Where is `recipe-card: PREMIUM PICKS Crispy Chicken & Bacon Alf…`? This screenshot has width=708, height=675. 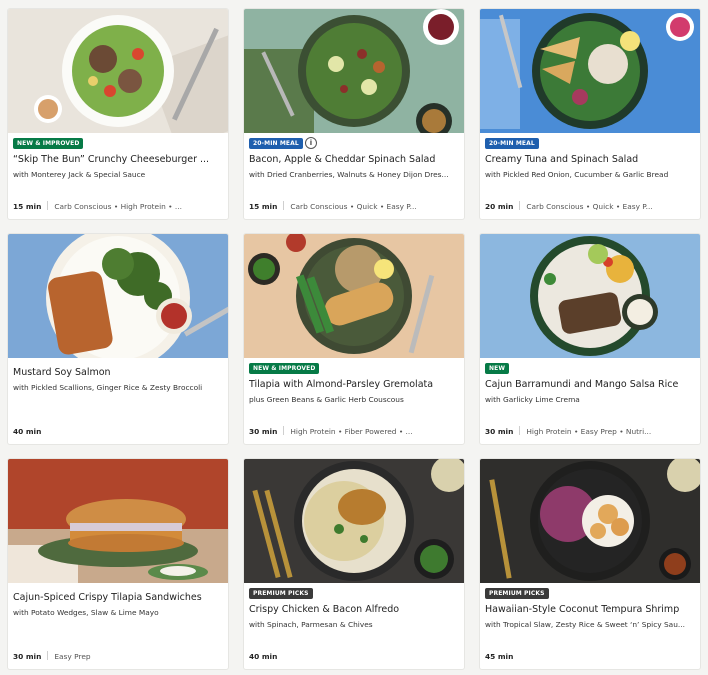
recipe-card: PREMIUM PICKS Crispy Chicken & Bacon Alf… is located at coordinates (354, 564).